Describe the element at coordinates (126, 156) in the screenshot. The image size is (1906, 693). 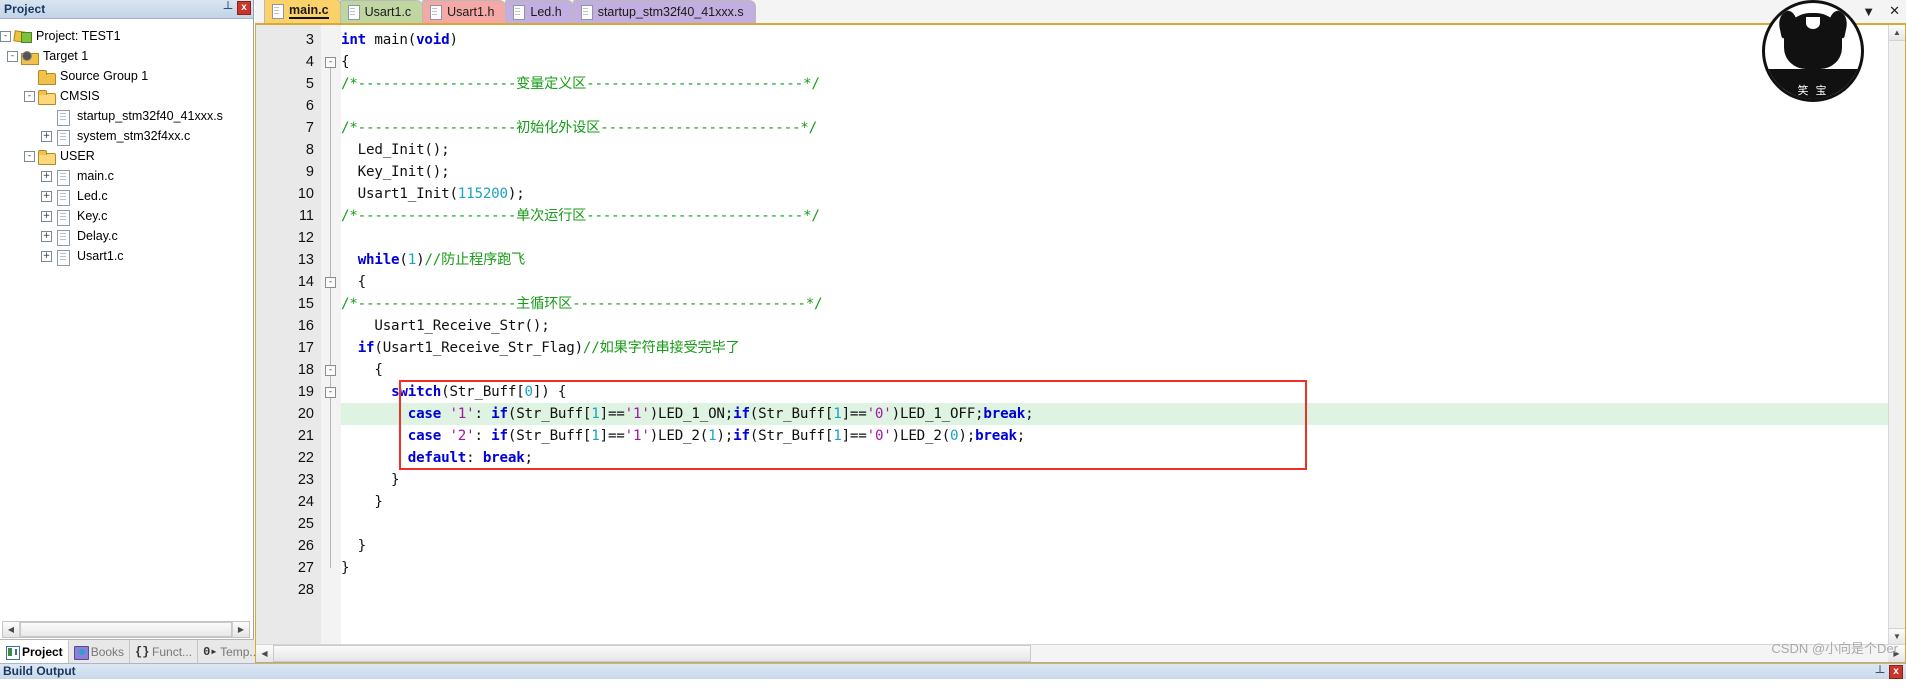
I see `tree-item: - USER` at that location.